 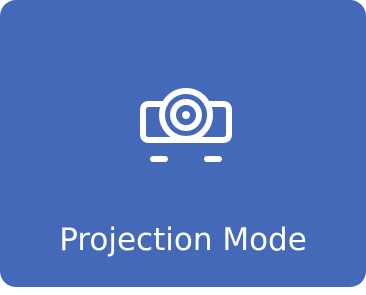 I want to click on projector-icon, so click(x=186, y=124).